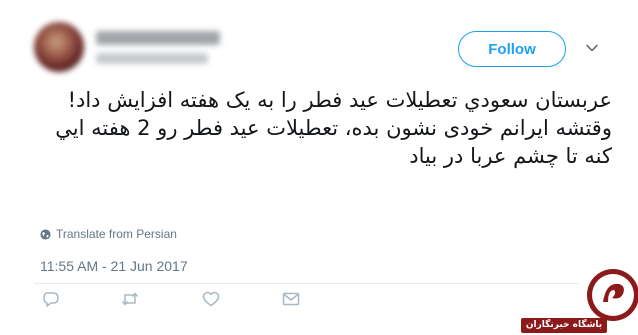  What do you see at coordinates (306, 283) in the screenshot?
I see `divider` at bounding box center [306, 283].